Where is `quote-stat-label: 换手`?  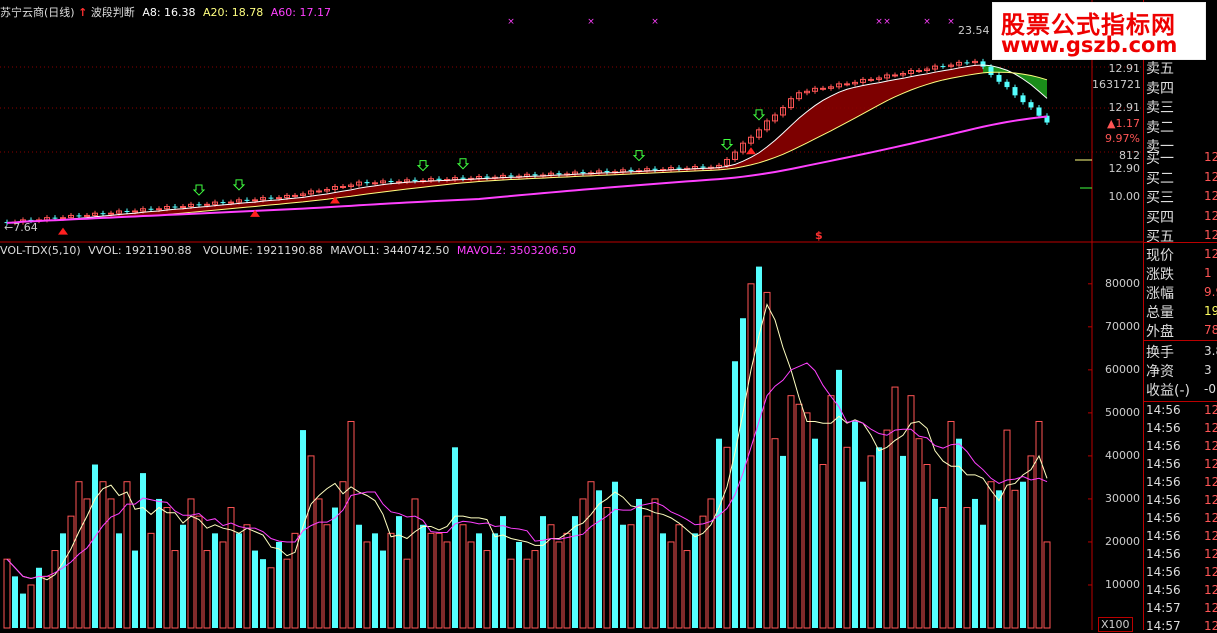
quote-stat-label: 换手 is located at coordinates (1160, 353).